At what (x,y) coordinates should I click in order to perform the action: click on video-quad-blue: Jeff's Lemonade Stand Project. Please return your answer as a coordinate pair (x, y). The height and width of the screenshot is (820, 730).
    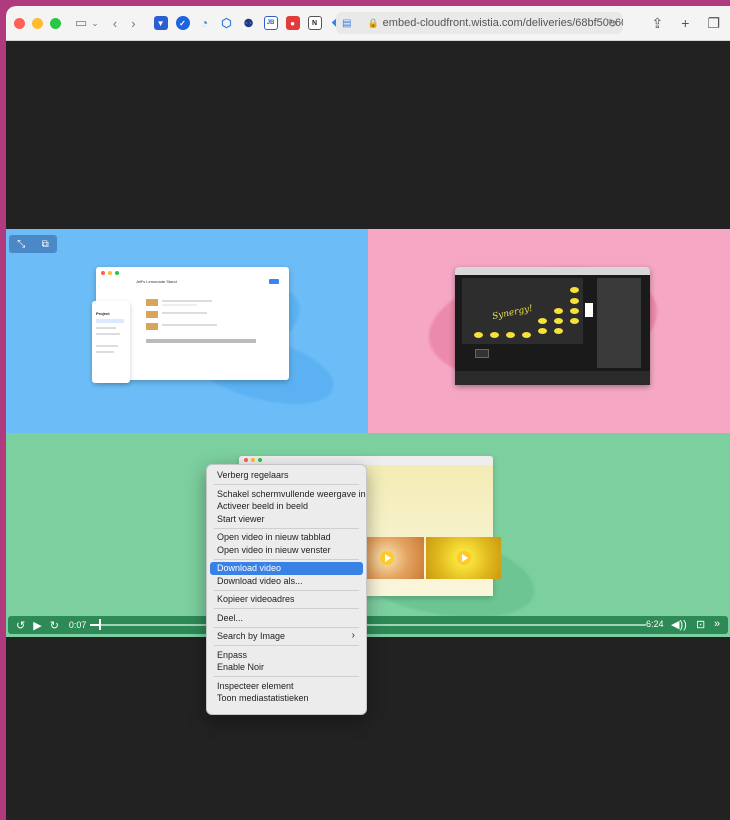
    Looking at the image, I should click on (187, 331).